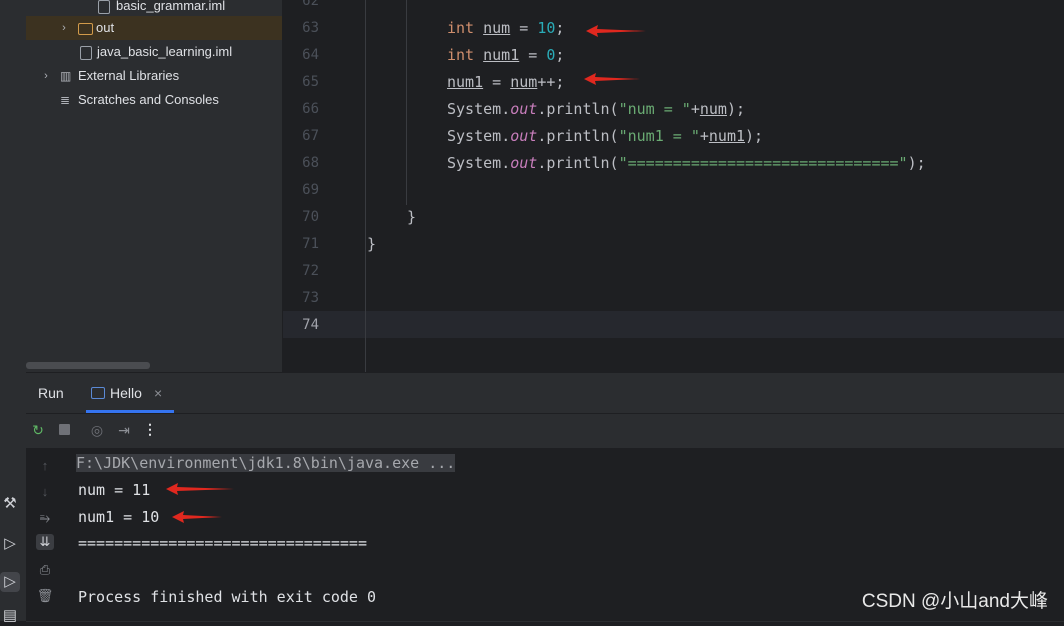 This screenshot has width=1064, height=626. What do you see at coordinates (551, 82) in the screenshot?
I see `token-punct: ++;` at bounding box center [551, 82].